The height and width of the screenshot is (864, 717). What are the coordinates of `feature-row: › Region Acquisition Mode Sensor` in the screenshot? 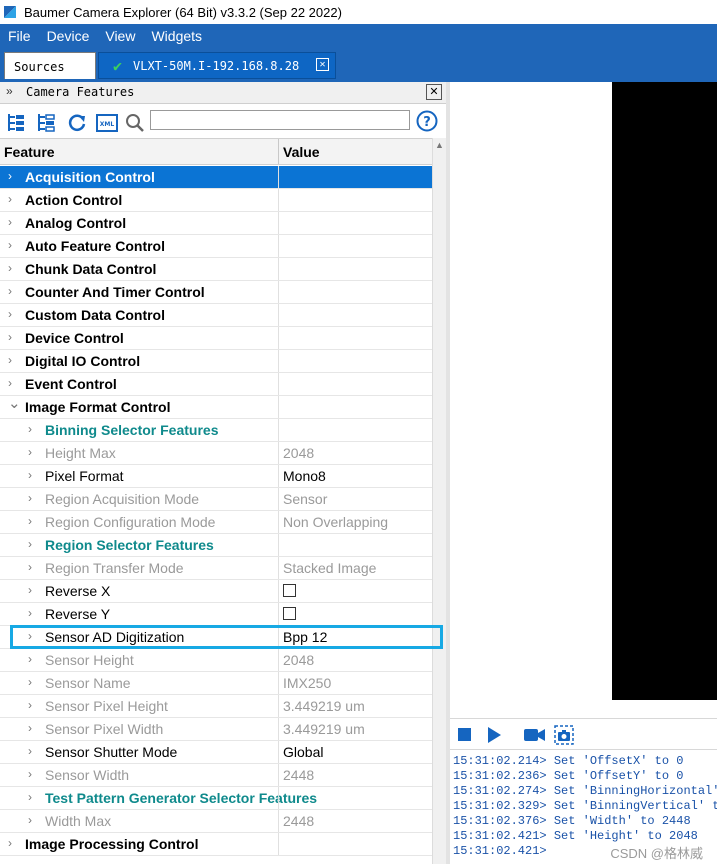 It's located at (216, 499).